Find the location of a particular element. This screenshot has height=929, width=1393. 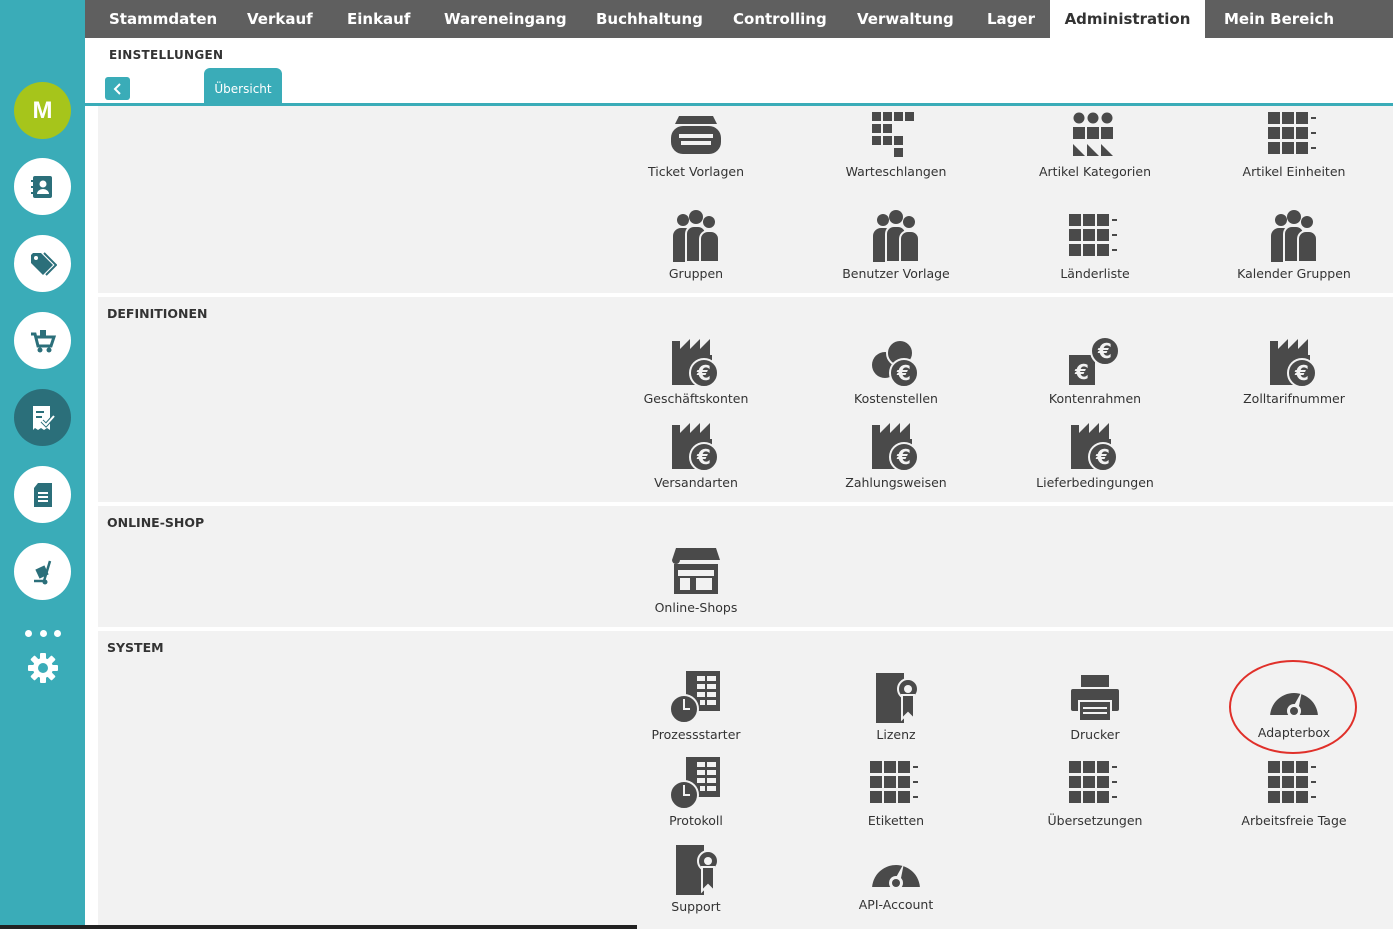

sidebar-item-logistics is located at coordinates (42, 571).